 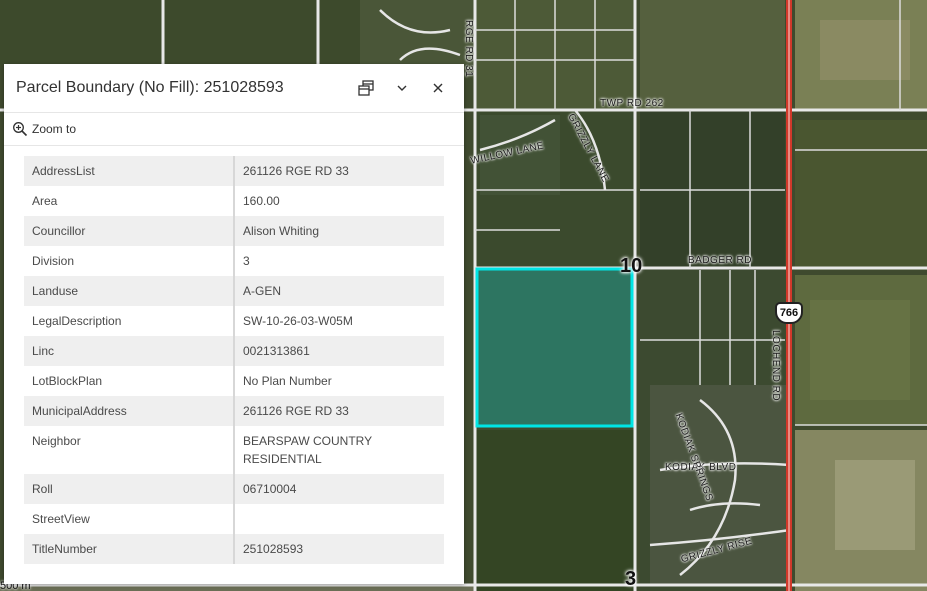 I want to click on attribute-value: 0021313861, so click(x=339, y=351).